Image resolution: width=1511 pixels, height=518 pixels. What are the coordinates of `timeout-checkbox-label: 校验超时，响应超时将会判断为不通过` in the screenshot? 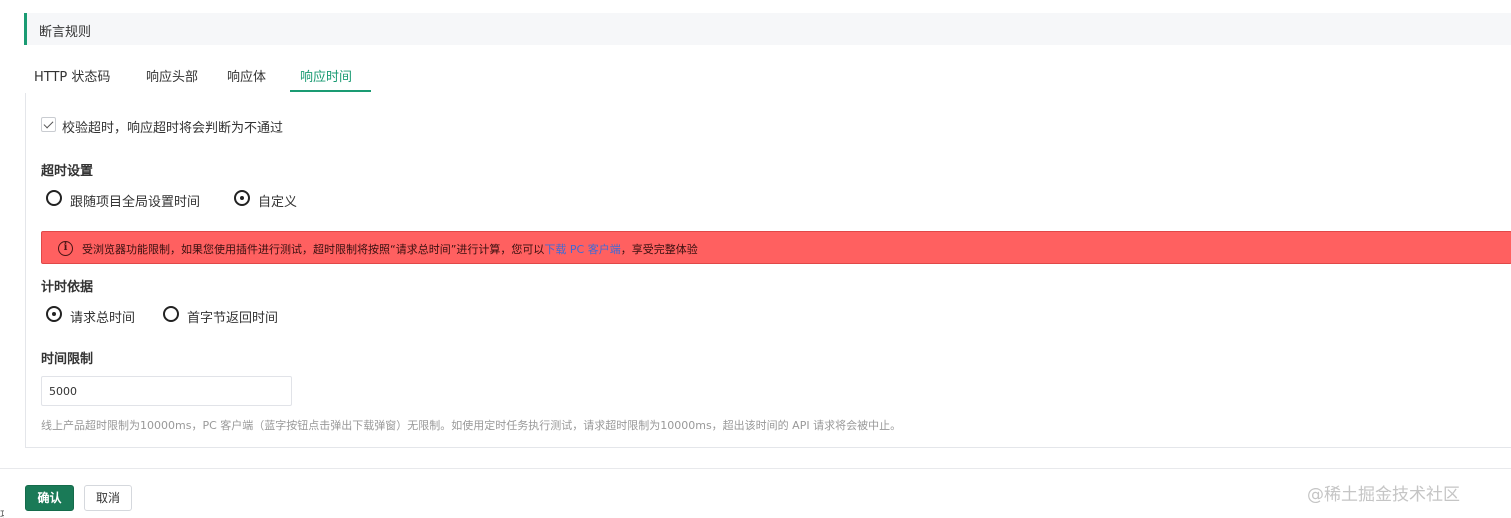 It's located at (172, 126).